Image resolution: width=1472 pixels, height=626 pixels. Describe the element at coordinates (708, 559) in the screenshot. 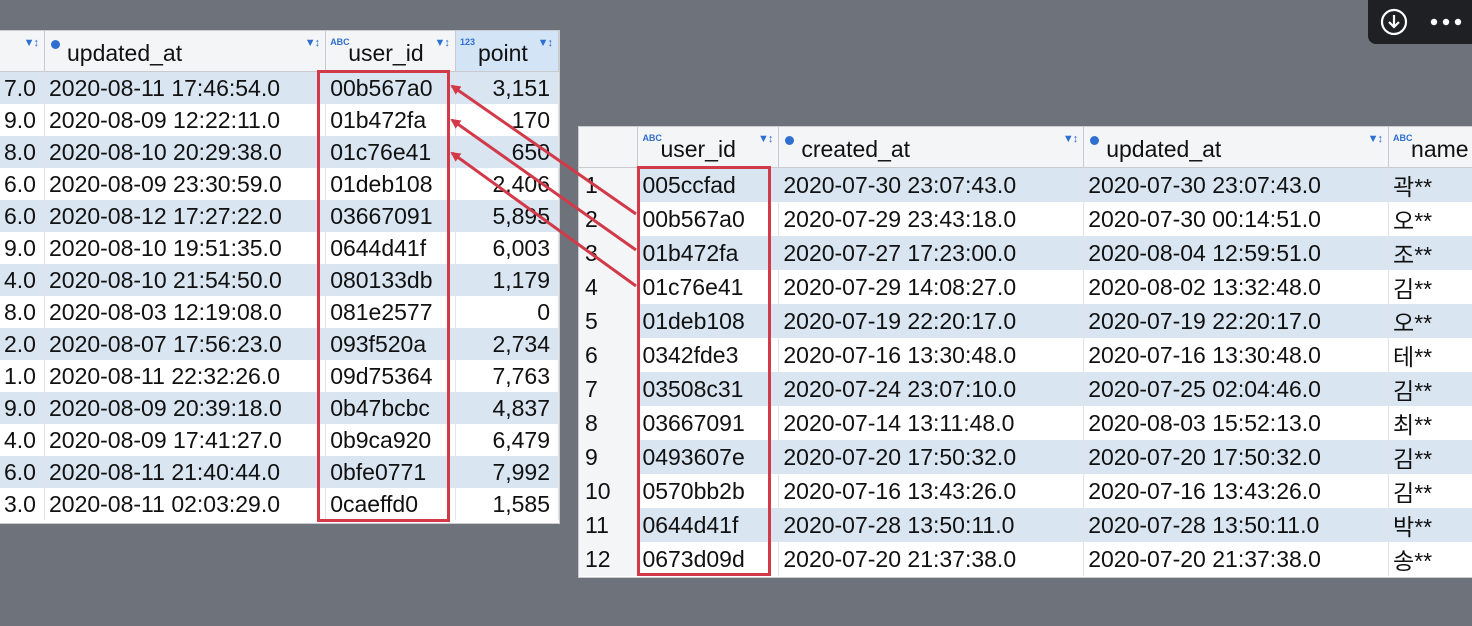

I see `cell-user-id: 0673d09d` at that location.